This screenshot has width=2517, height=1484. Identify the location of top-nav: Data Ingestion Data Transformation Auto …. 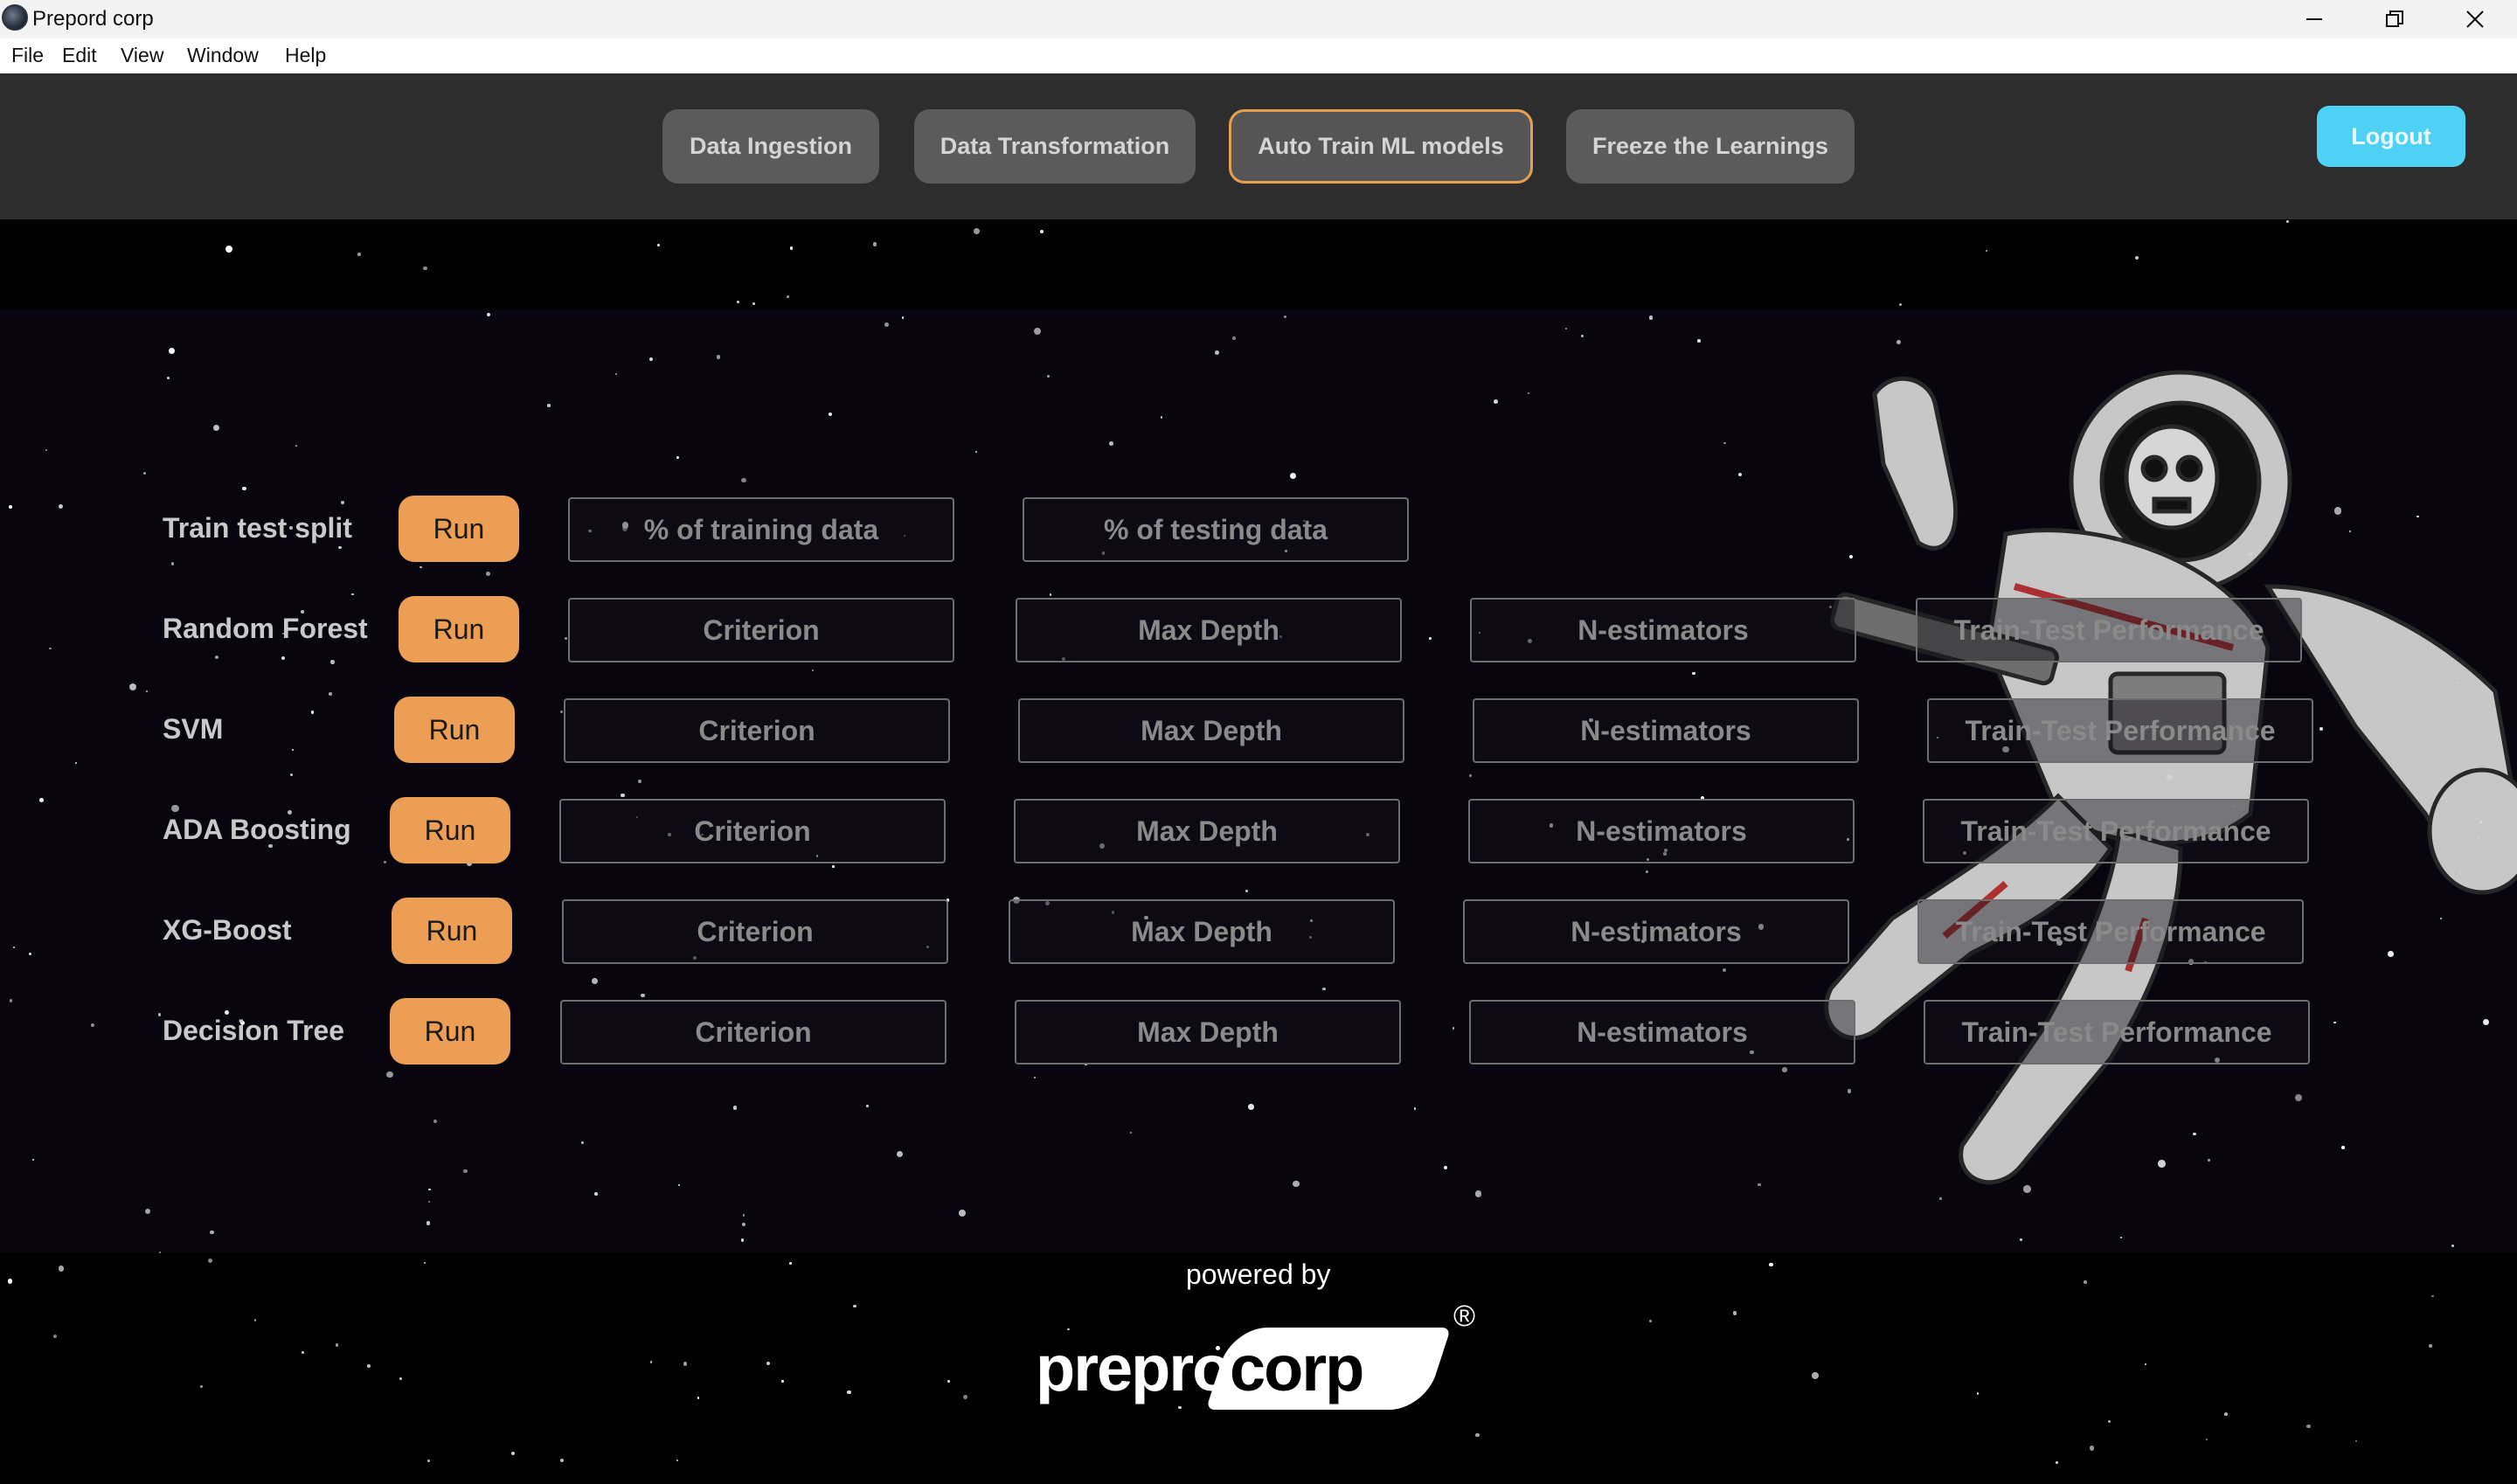
(1258, 146).